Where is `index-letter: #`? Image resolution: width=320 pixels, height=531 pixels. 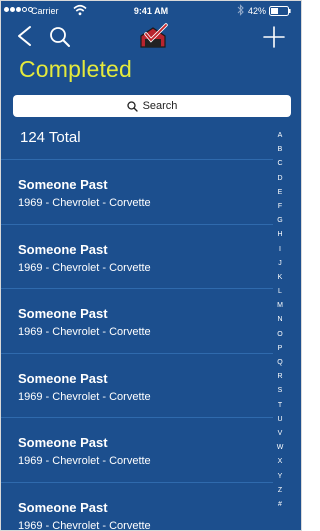 index-letter: # is located at coordinates (280, 505).